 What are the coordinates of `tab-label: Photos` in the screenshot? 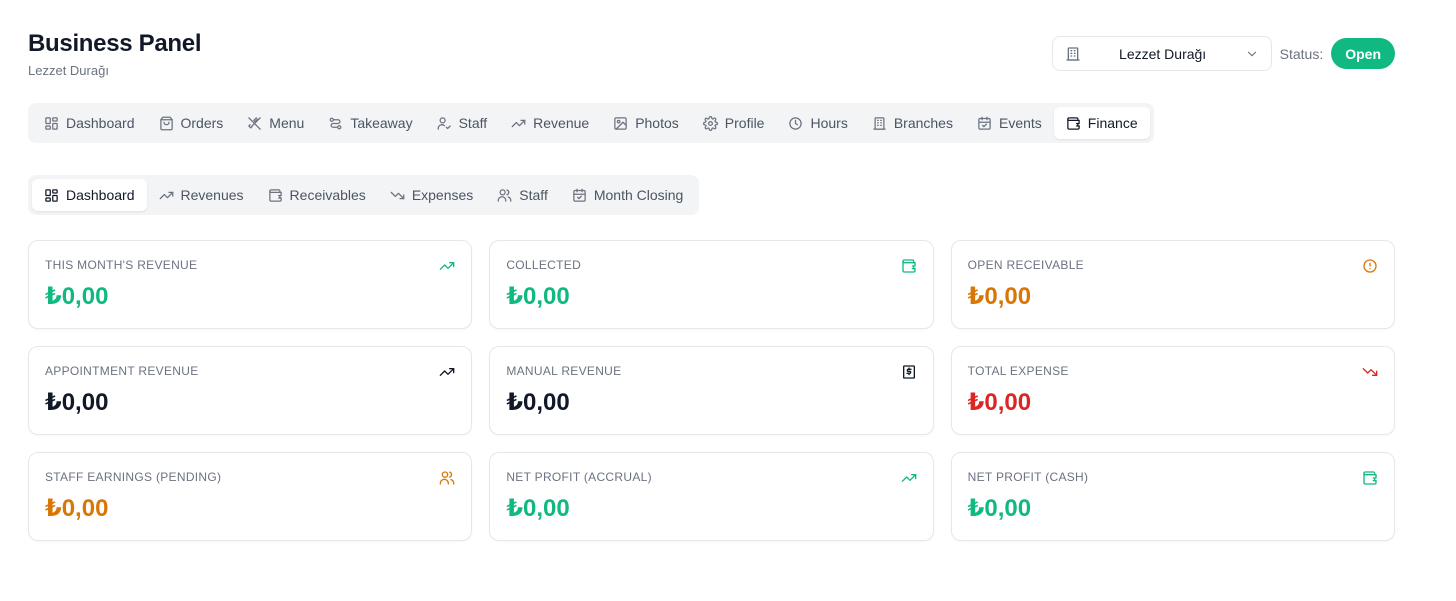 It's located at (657, 123).